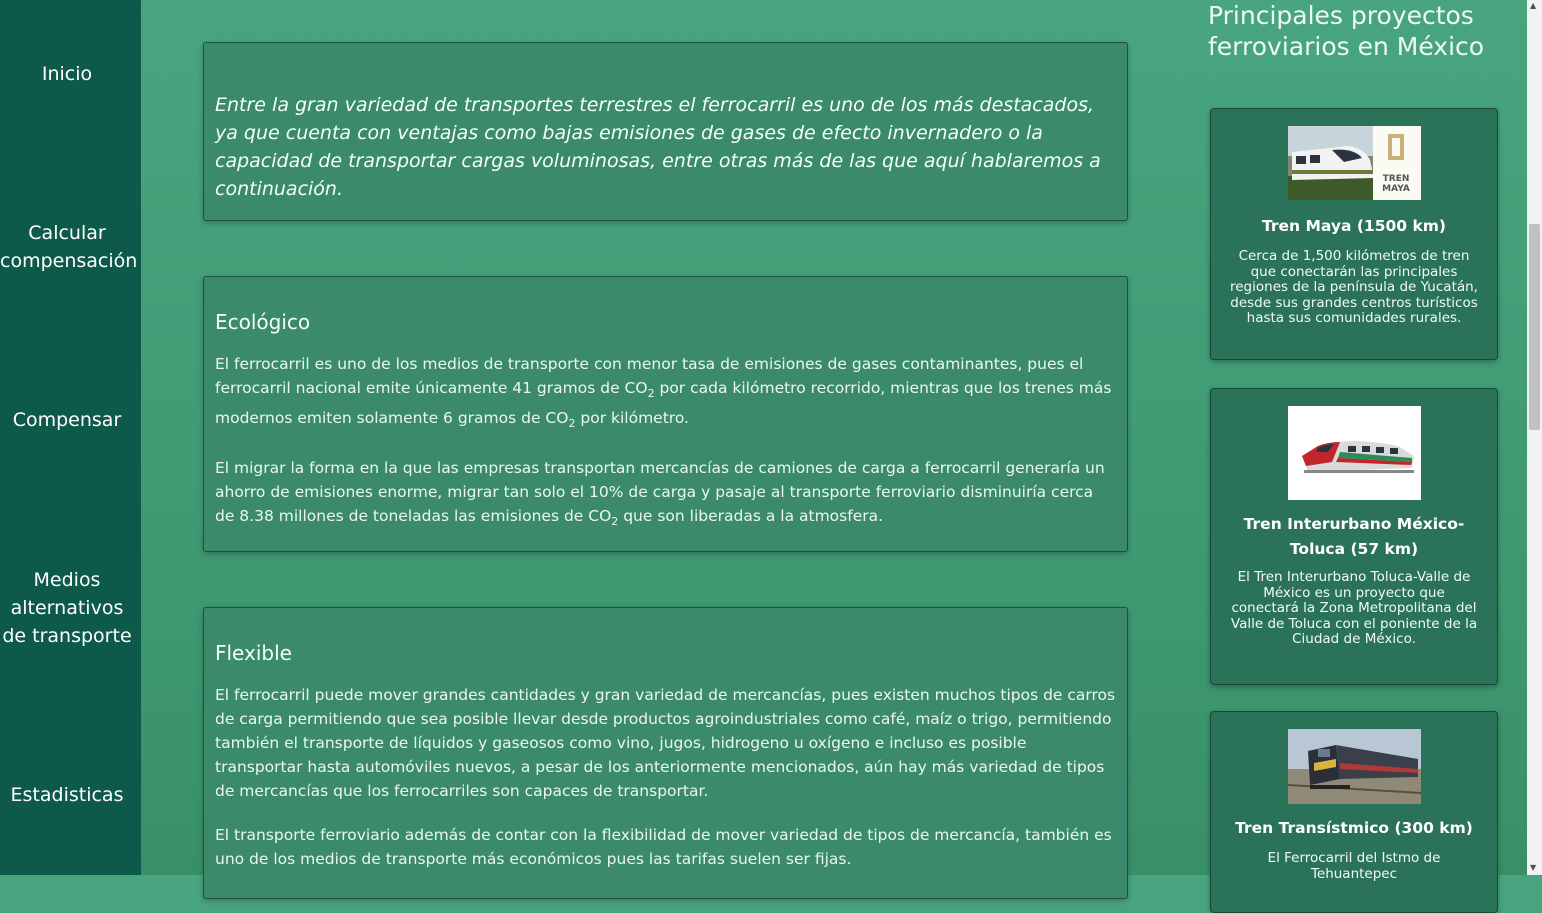 This screenshot has width=1542, height=913. Describe the element at coordinates (67, 795) in the screenshot. I see `nav-item-estadisticas: Estadisticas` at that location.